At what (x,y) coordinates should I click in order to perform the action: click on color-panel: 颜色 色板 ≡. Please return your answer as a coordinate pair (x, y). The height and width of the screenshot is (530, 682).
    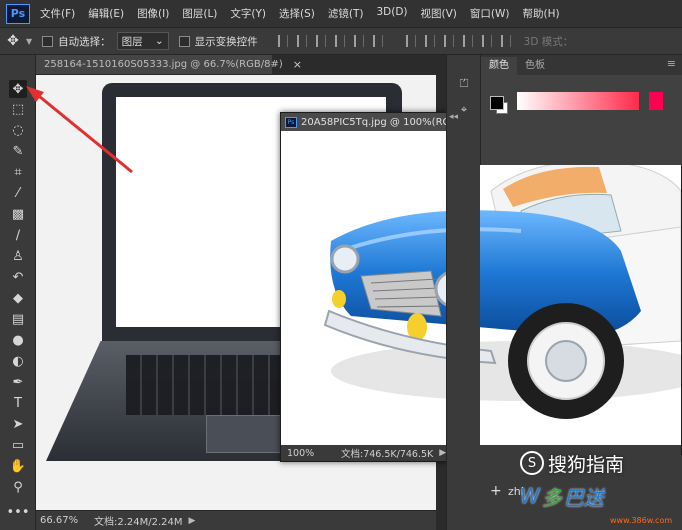
    Looking at the image, I should click on (581, 110).